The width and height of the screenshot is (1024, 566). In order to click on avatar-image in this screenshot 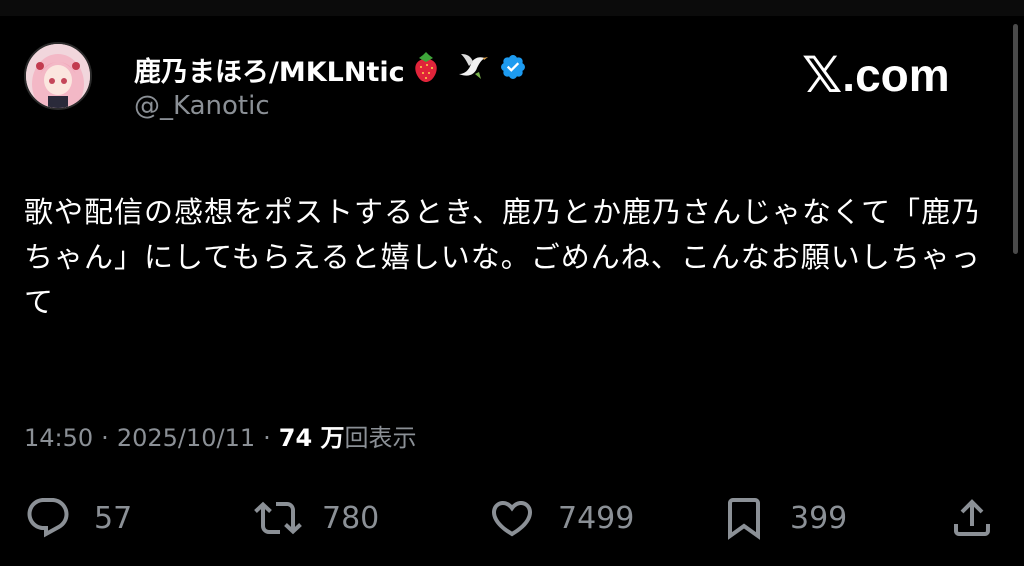, I will do `click(58, 76)`.